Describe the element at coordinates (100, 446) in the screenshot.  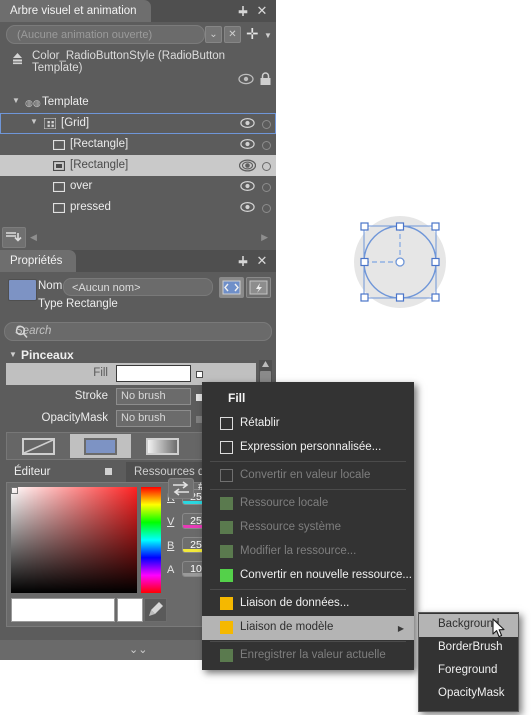
I see `solid-color-brush-tab` at that location.